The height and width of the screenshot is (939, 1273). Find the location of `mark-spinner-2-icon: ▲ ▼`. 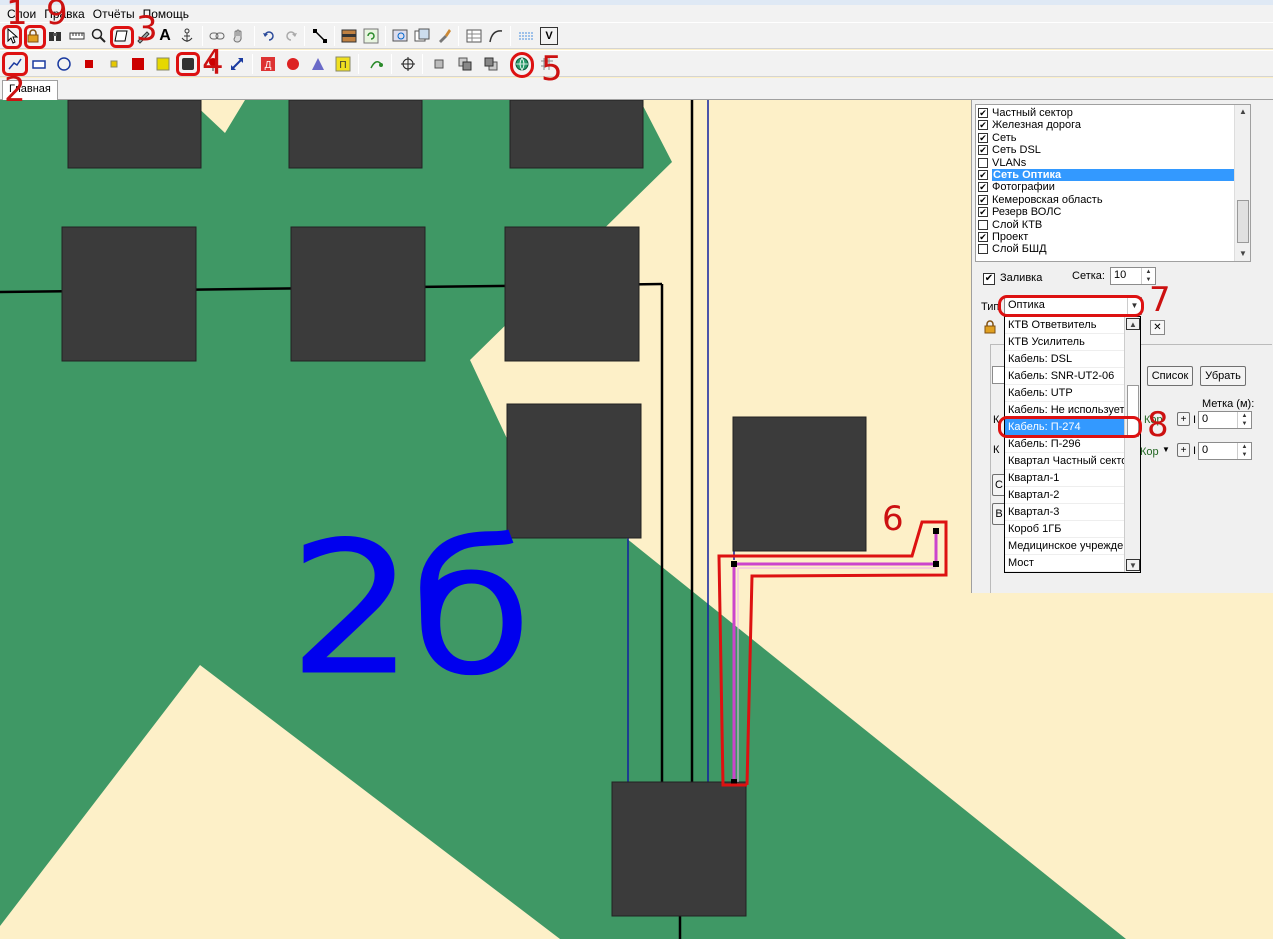

mark-spinner-2-icon: ▲ ▼ is located at coordinates (1244, 451).